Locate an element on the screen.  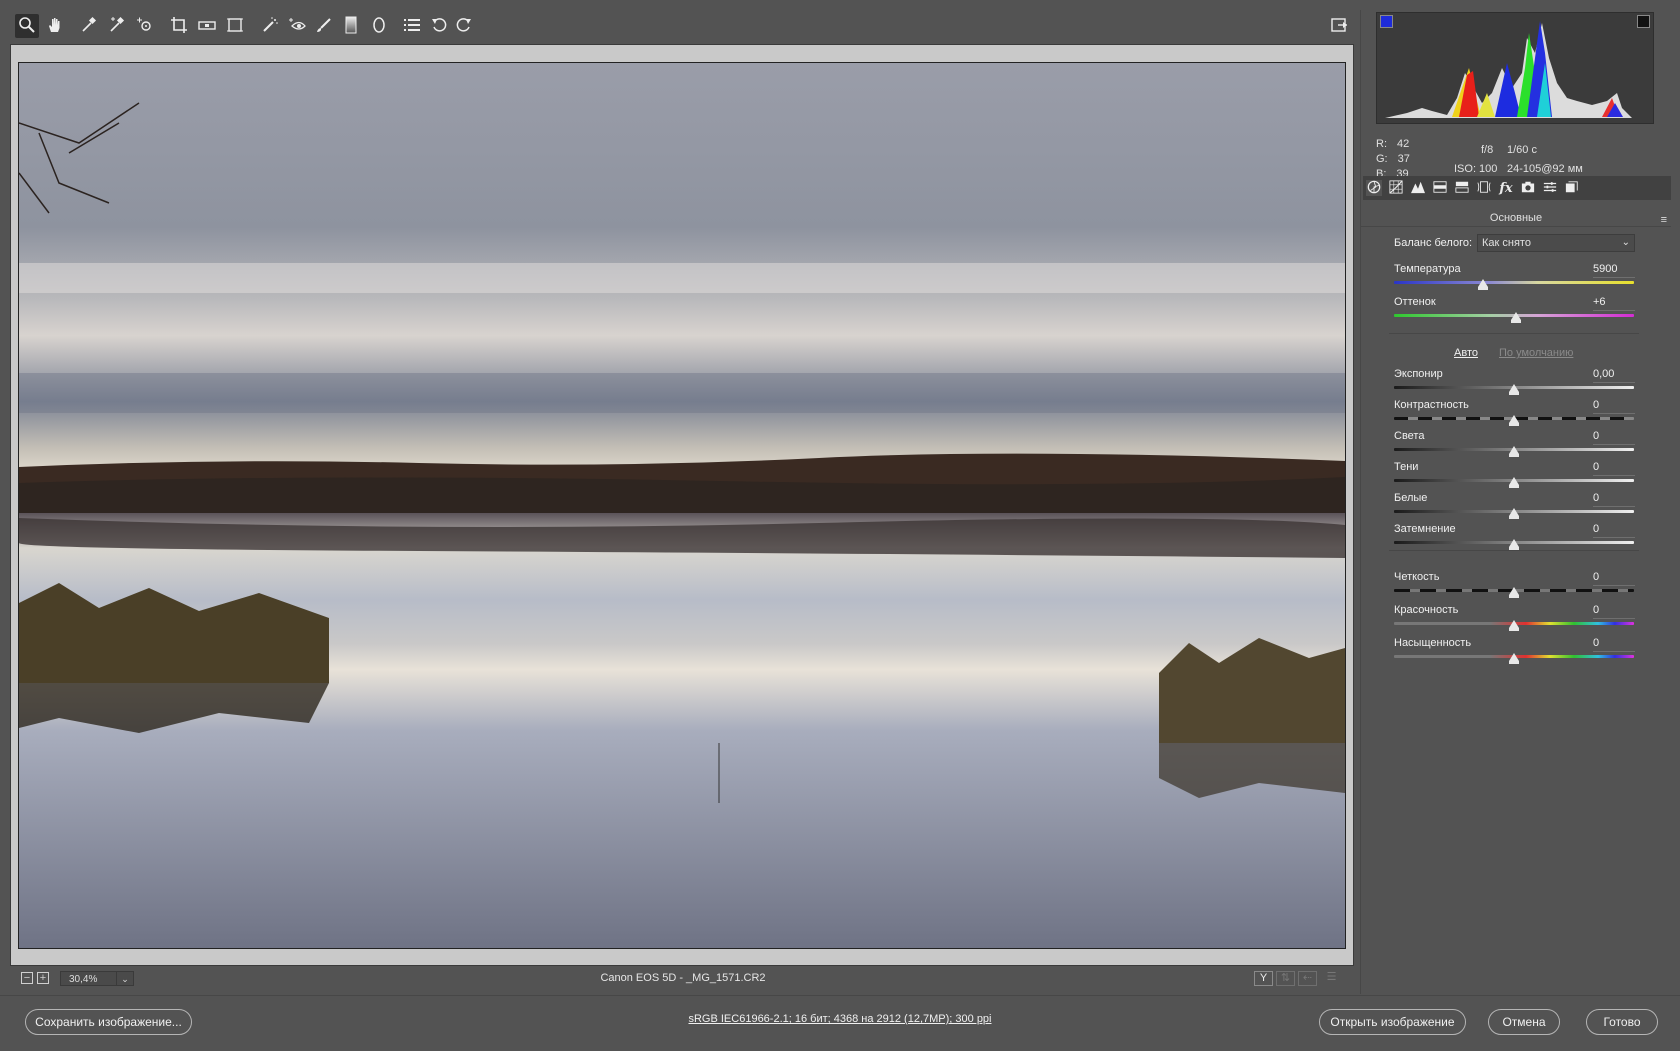
tab-snapshots is located at coordinates (1572, 188).